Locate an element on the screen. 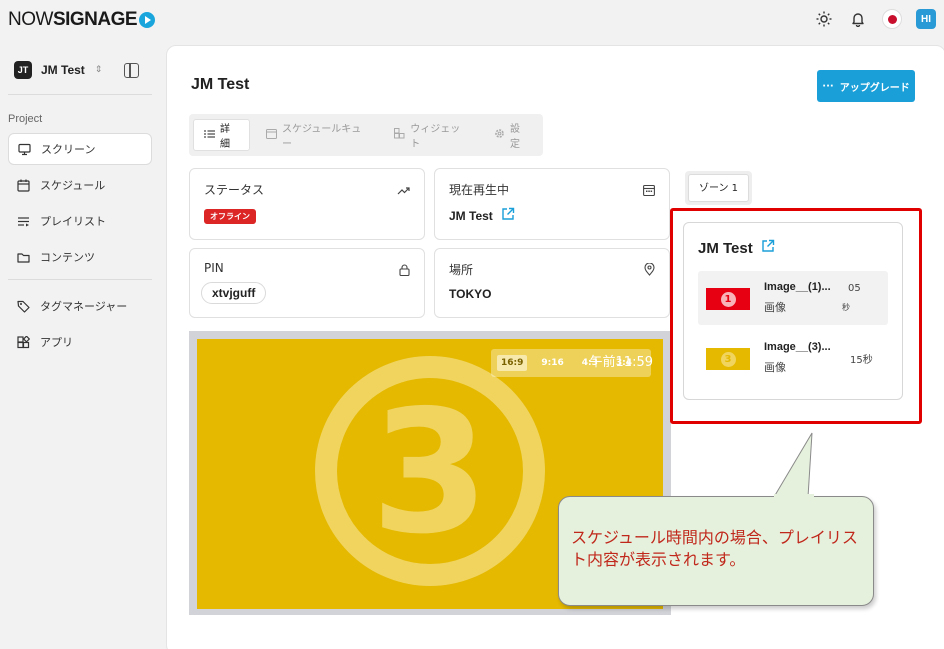 The width and height of the screenshot is (944, 649). item-thumbnail: 3 is located at coordinates (728, 359).